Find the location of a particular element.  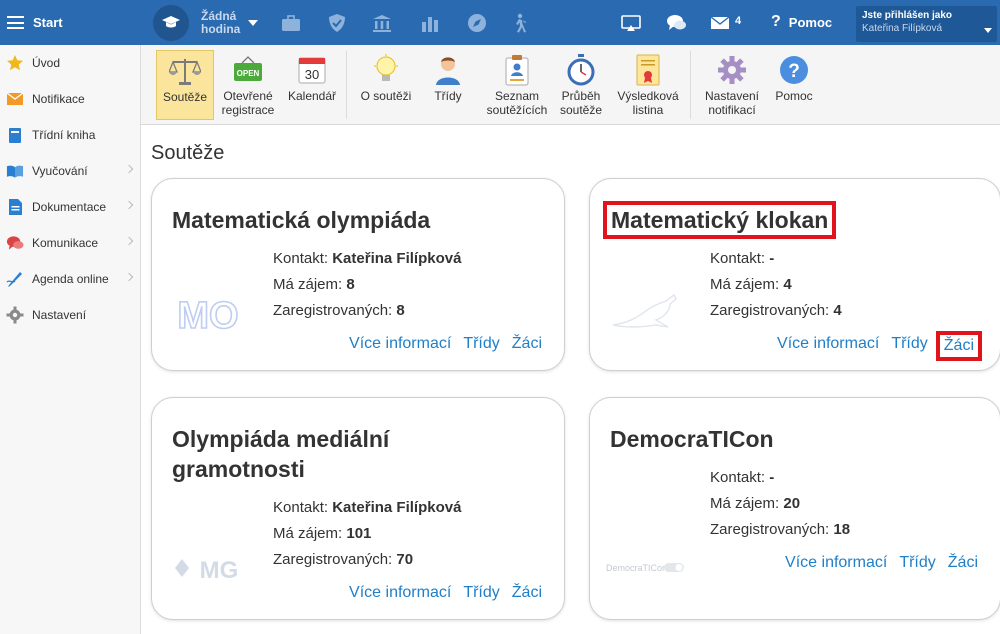

interest-value: 101 is located at coordinates (359, 533).